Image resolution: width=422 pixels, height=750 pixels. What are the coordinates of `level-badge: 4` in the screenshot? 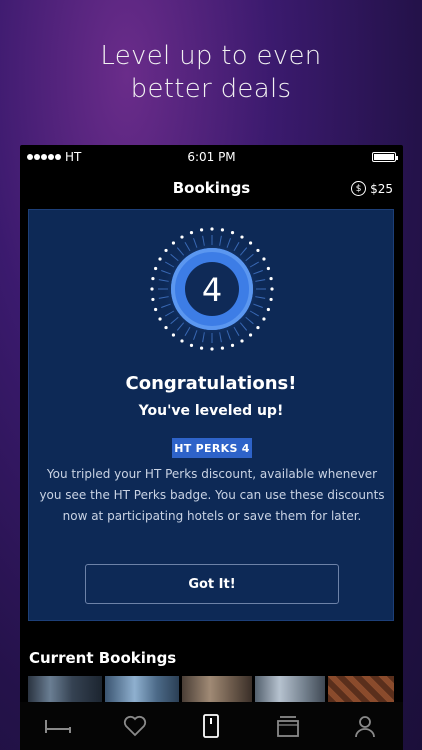 It's located at (212, 289).